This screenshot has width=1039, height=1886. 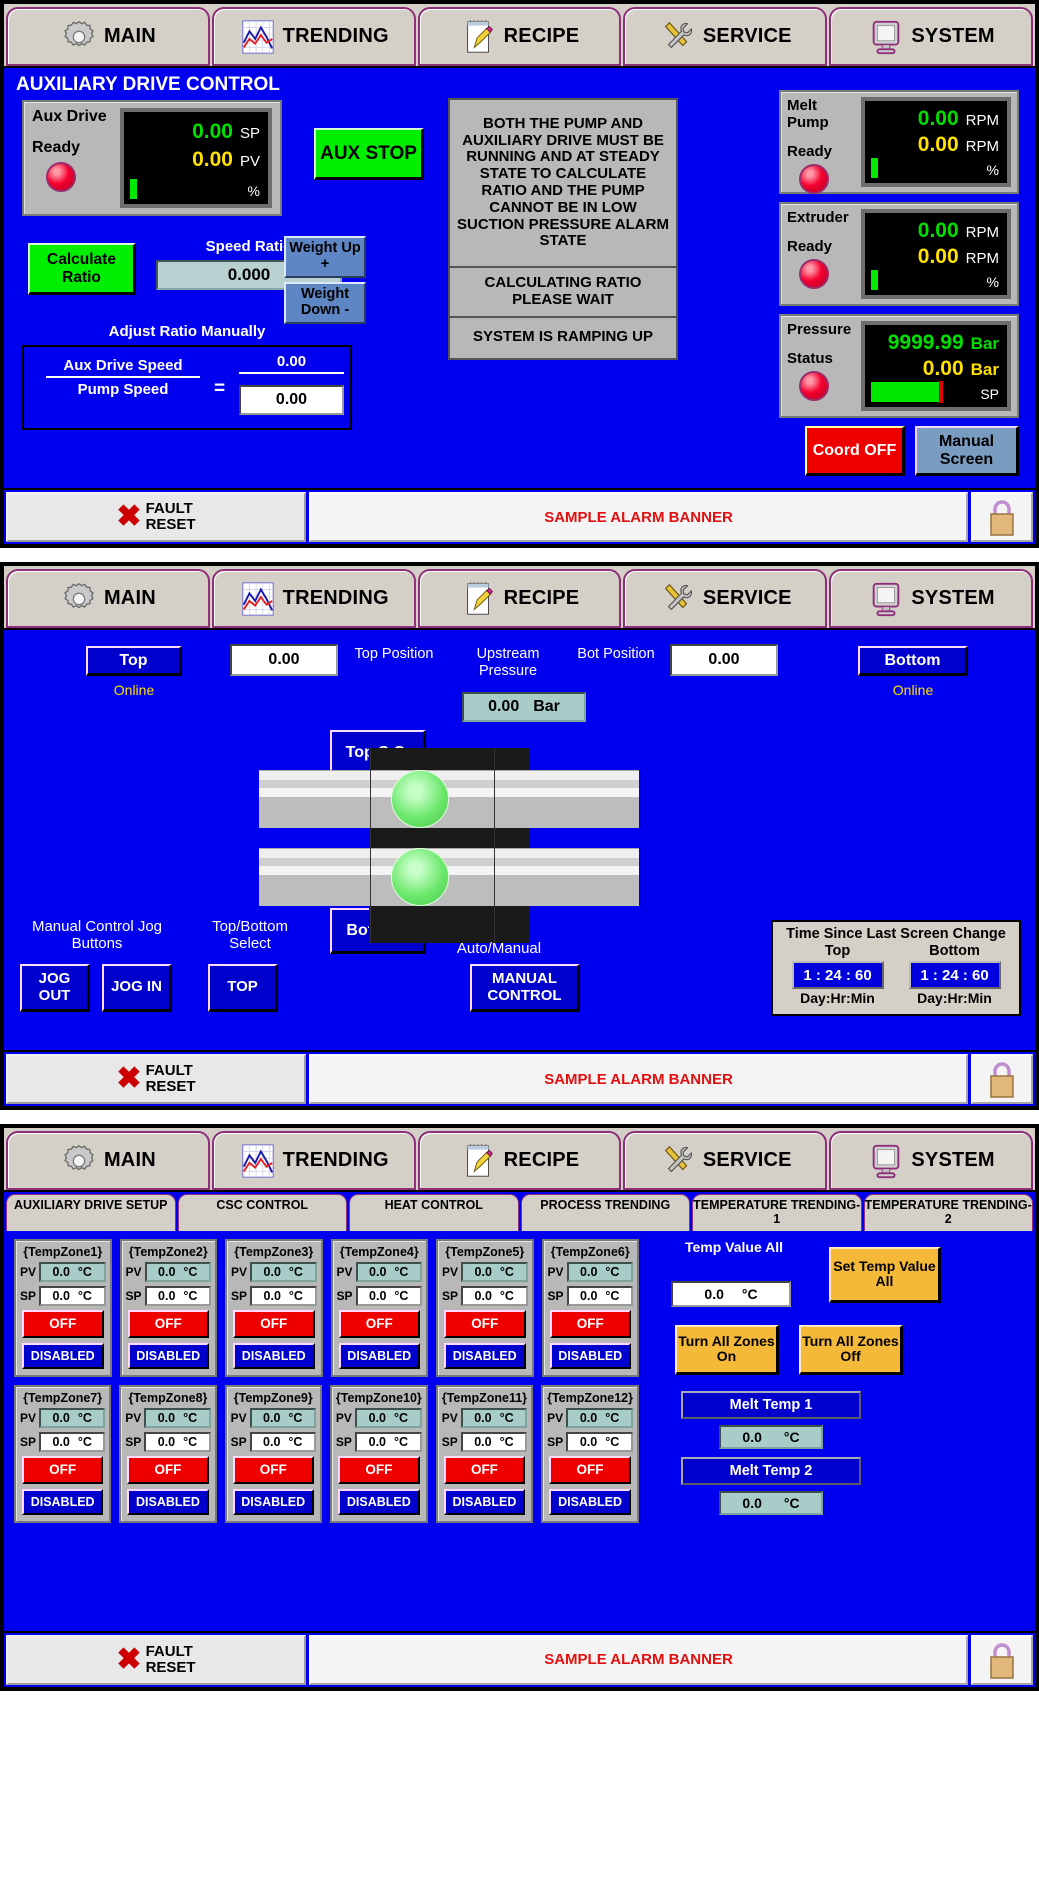 What do you see at coordinates (325, 303) in the screenshot?
I see `weight-down-button: Weight Down -` at bounding box center [325, 303].